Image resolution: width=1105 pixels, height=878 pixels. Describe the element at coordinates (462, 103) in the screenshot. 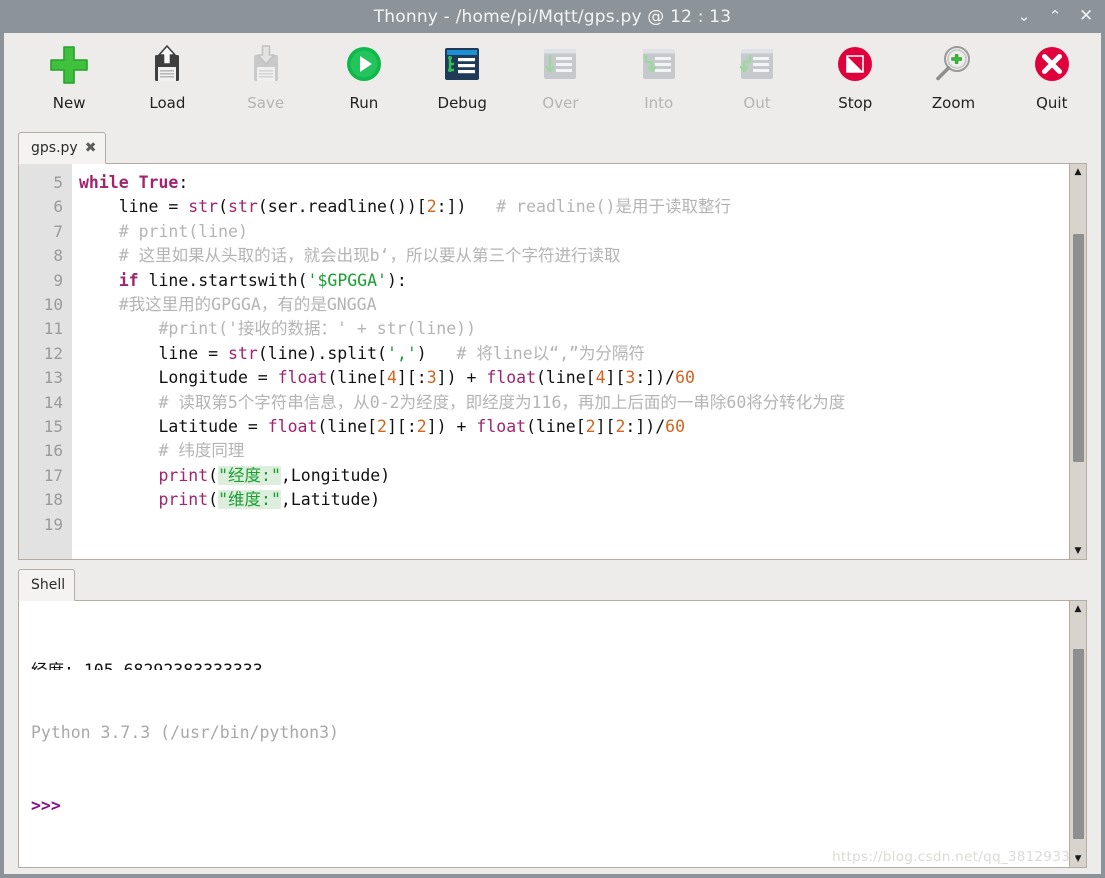

I see `debug-button-label: Debug` at that location.